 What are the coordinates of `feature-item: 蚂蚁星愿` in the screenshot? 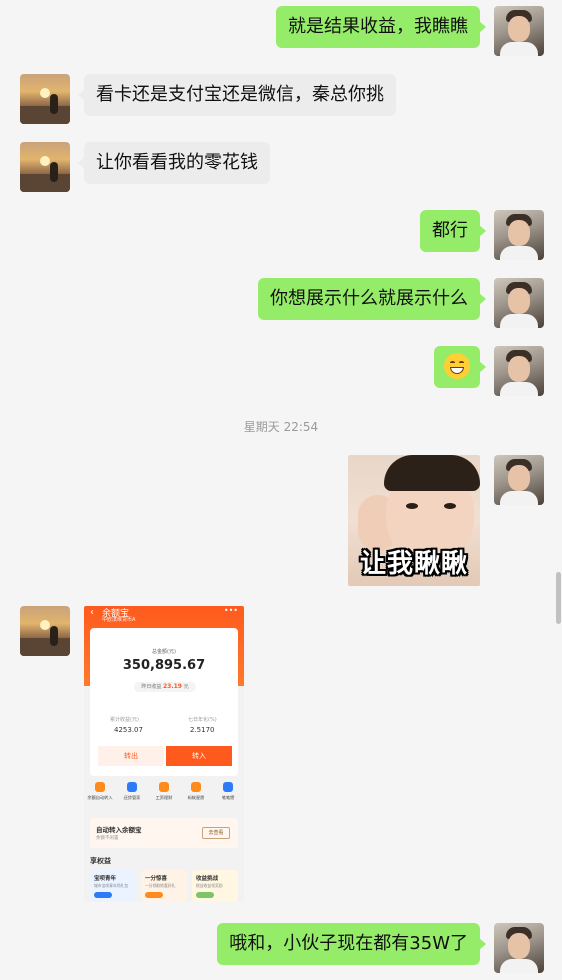 It's located at (196, 796).